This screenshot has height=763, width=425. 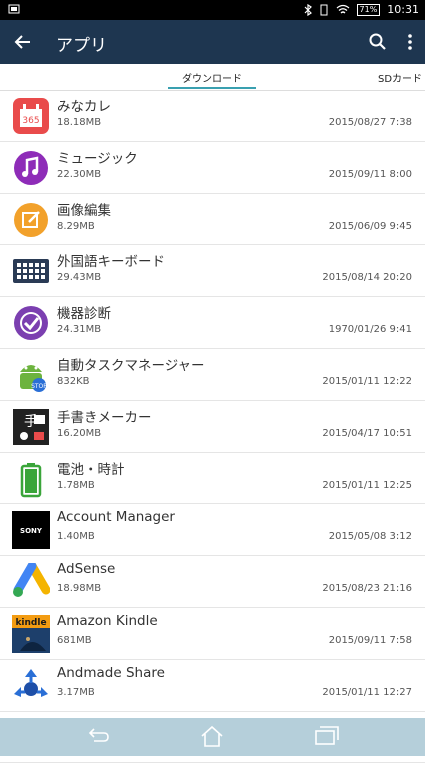 What do you see at coordinates (31, 271) in the screenshot?
I see `keyboard-icon` at bounding box center [31, 271].